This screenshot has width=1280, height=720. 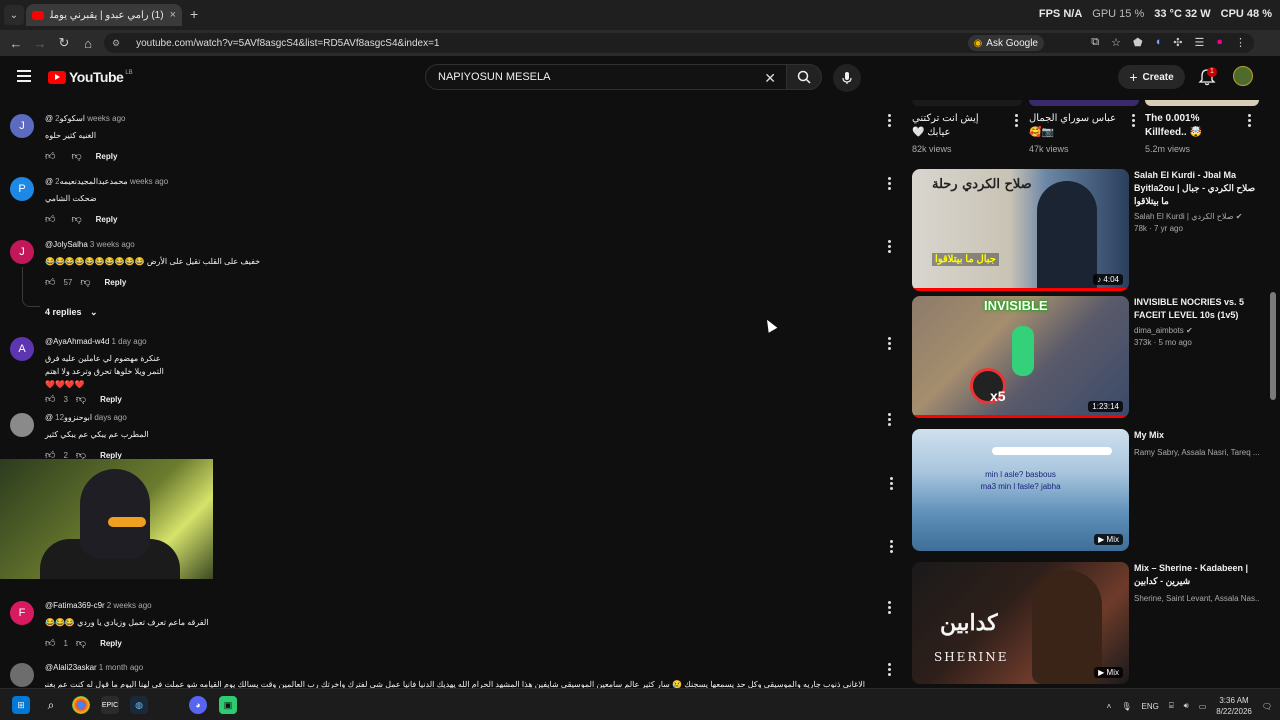 I want to click on tray-overflow-icon: ˄, so click(x=1109, y=706).